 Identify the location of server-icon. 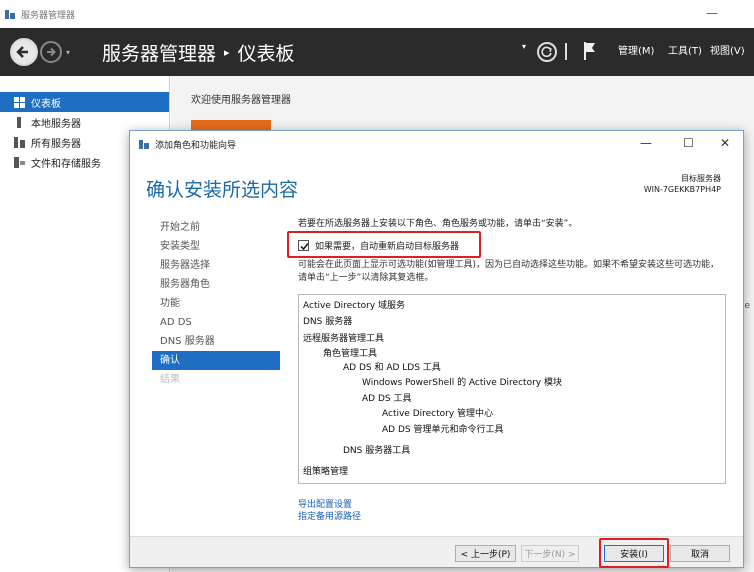
(19, 122).